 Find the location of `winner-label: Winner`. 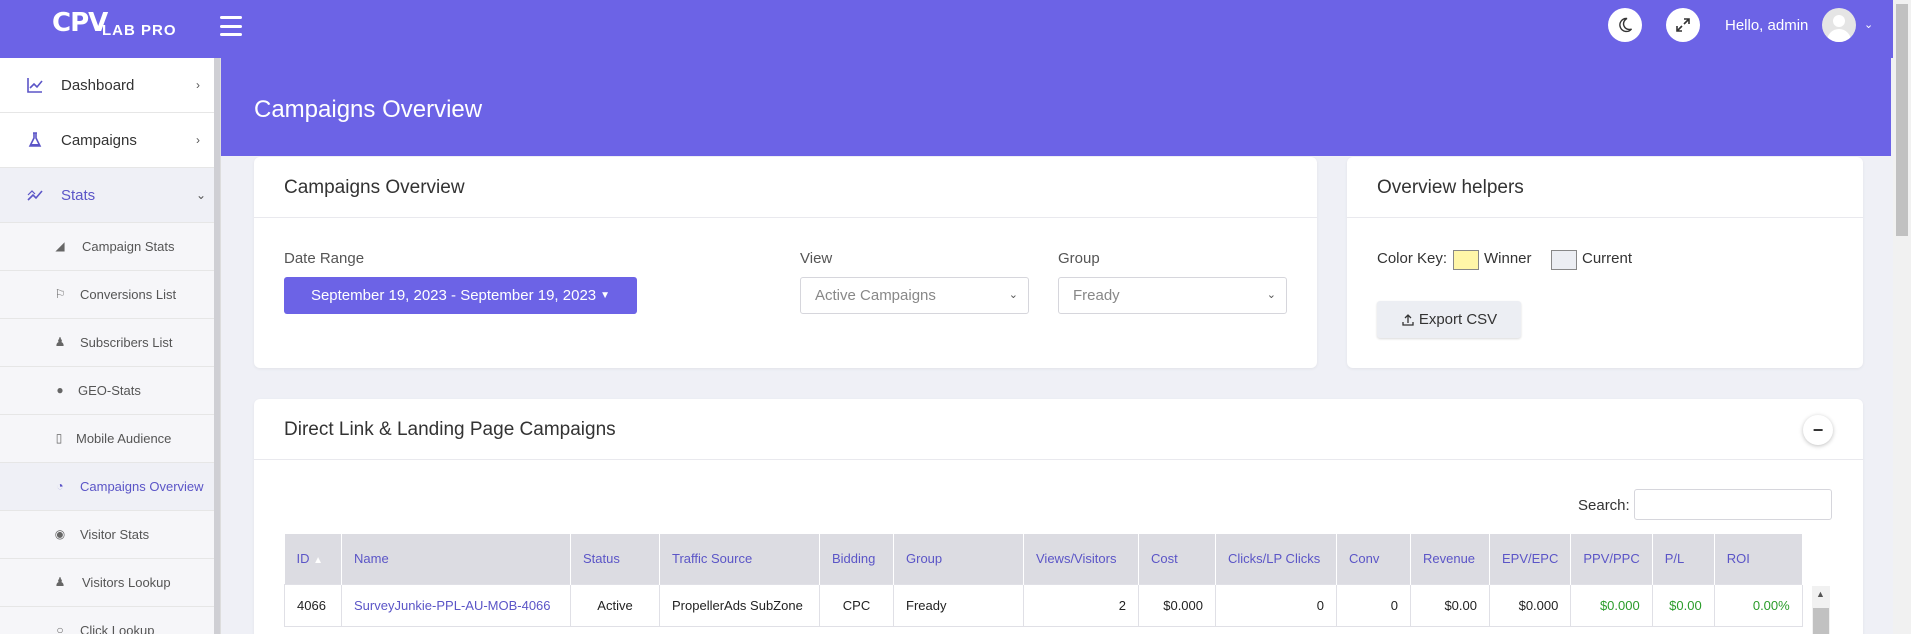

winner-label: Winner is located at coordinates (1508, 258).